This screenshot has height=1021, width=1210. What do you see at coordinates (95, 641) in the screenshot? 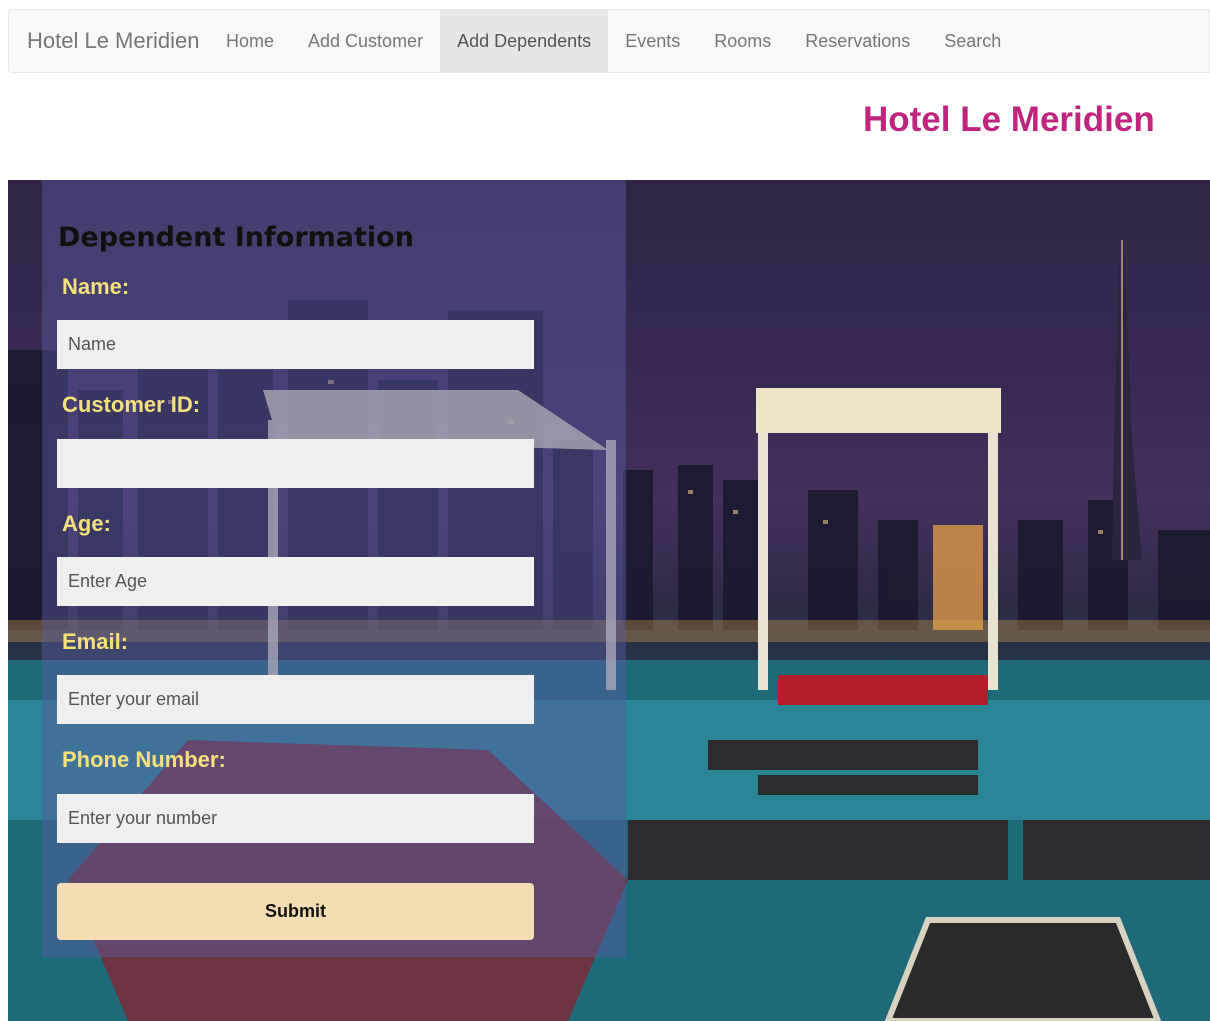
I see `email-label: Email:` at bounding box center [95, 641].